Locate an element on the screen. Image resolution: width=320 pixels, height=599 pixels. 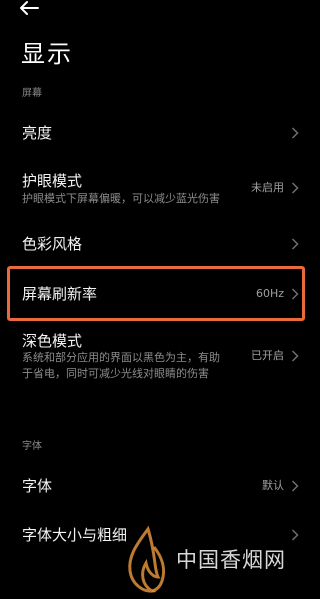
watermark: 中国香烟网 is located at coordinates (218, 560).